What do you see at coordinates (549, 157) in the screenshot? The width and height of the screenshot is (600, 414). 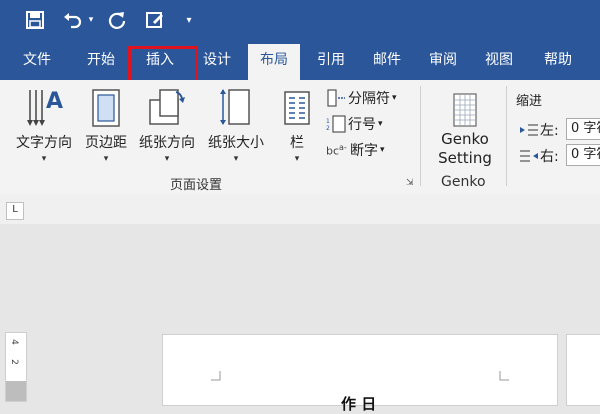 I see `indent-right-label: 右:` at bounding box center [549, 157].